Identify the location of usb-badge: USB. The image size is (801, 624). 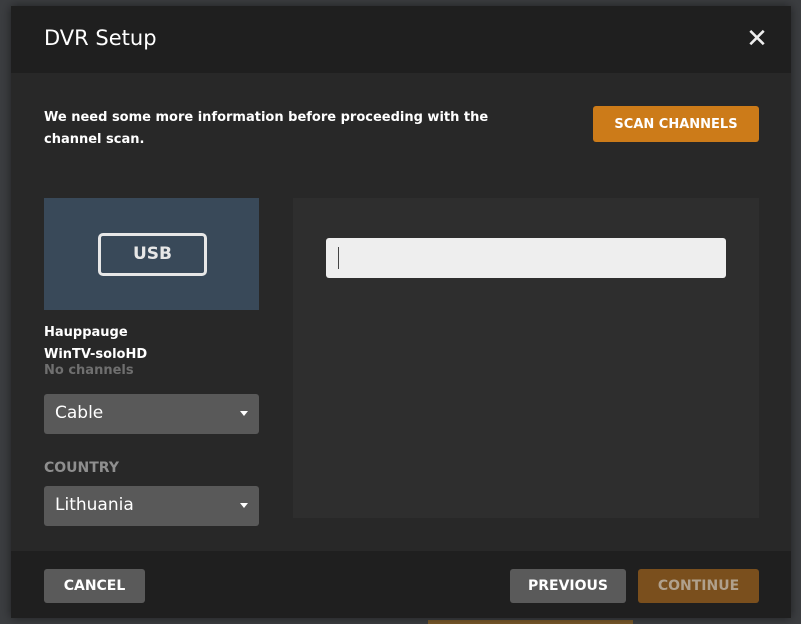
(152, 254).